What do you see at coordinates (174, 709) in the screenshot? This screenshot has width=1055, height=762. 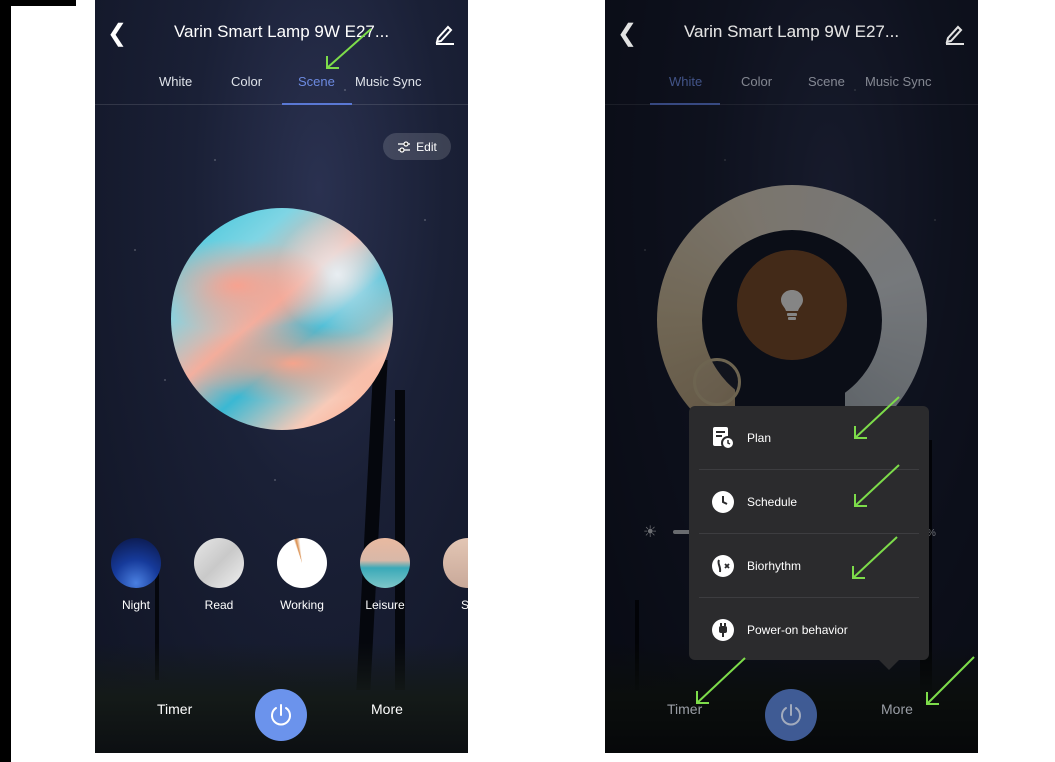 I see `timer-button: Timer` at bounding box center [174, 709].